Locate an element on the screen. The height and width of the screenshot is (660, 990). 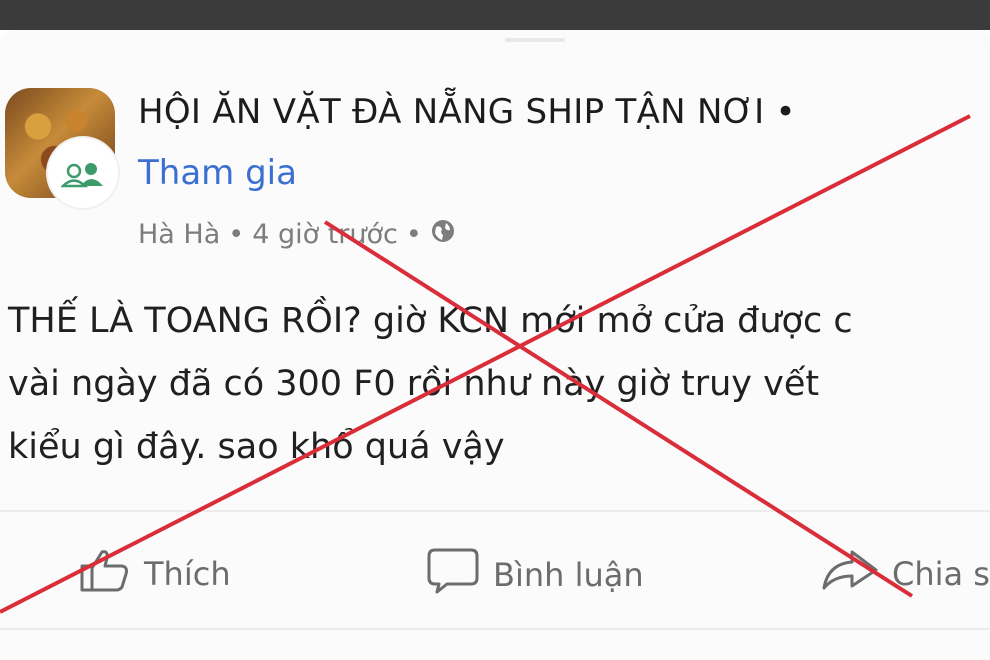
bottom-divider is located at coordinates (495, 629).